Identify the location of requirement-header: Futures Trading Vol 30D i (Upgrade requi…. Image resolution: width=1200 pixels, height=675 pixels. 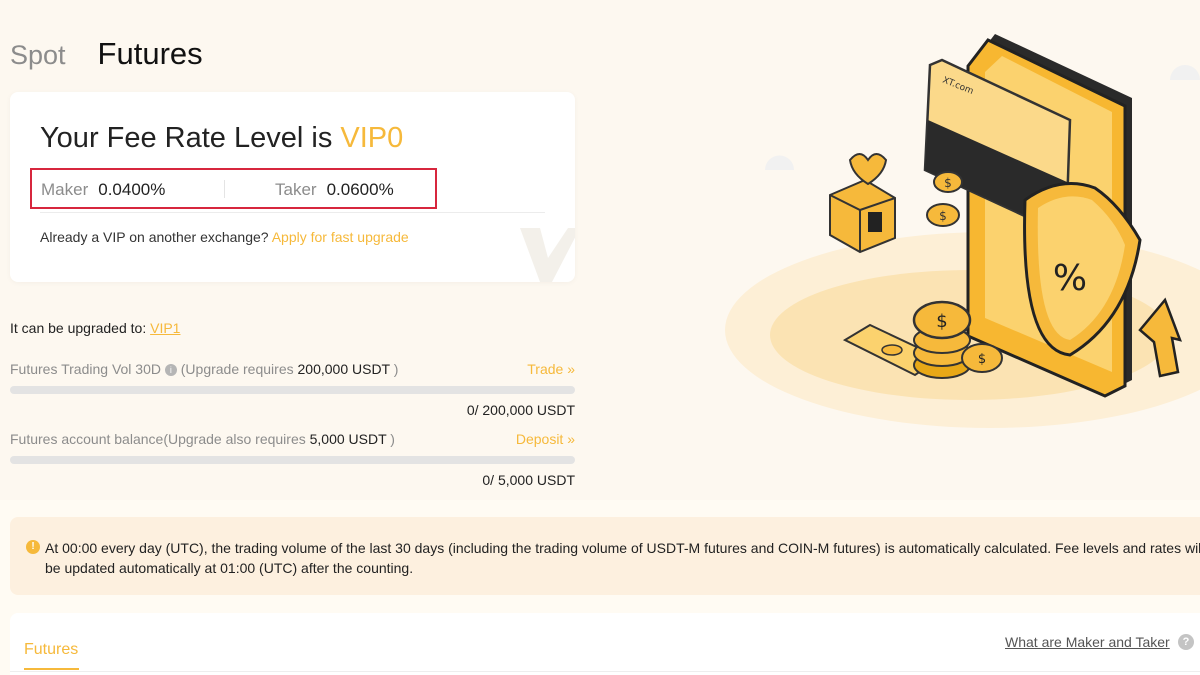
(292, 371).